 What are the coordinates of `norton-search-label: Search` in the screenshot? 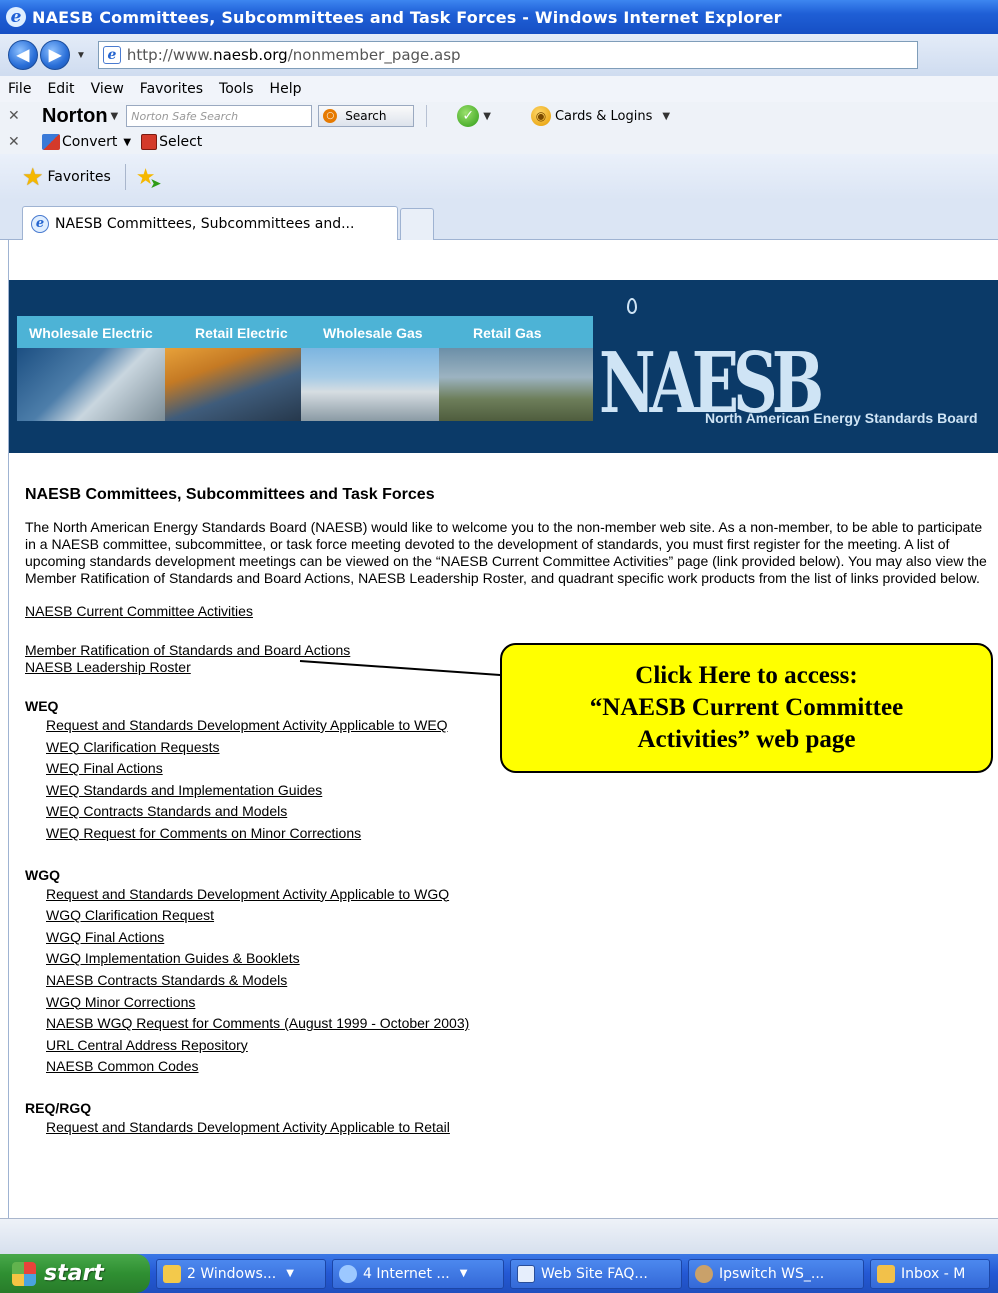 It's located at (366, 116).